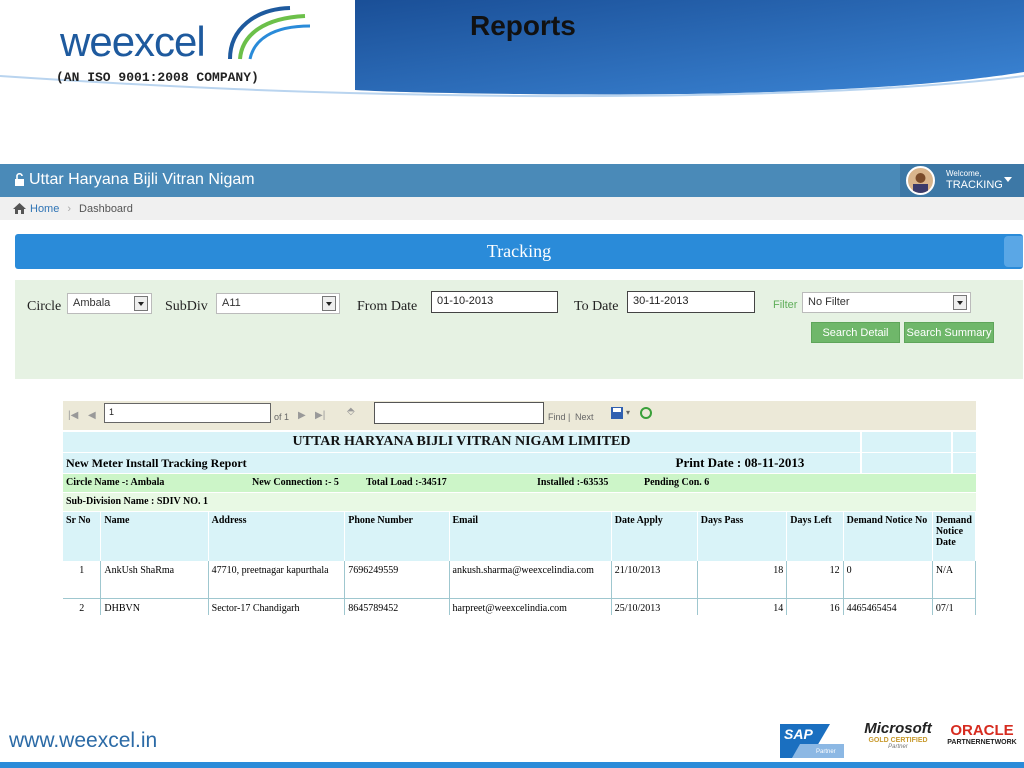  What do you see at coordinates (154, 606) in the screenshot?
I see `name-cell: DHBVN` at bounding box center [154, 606].